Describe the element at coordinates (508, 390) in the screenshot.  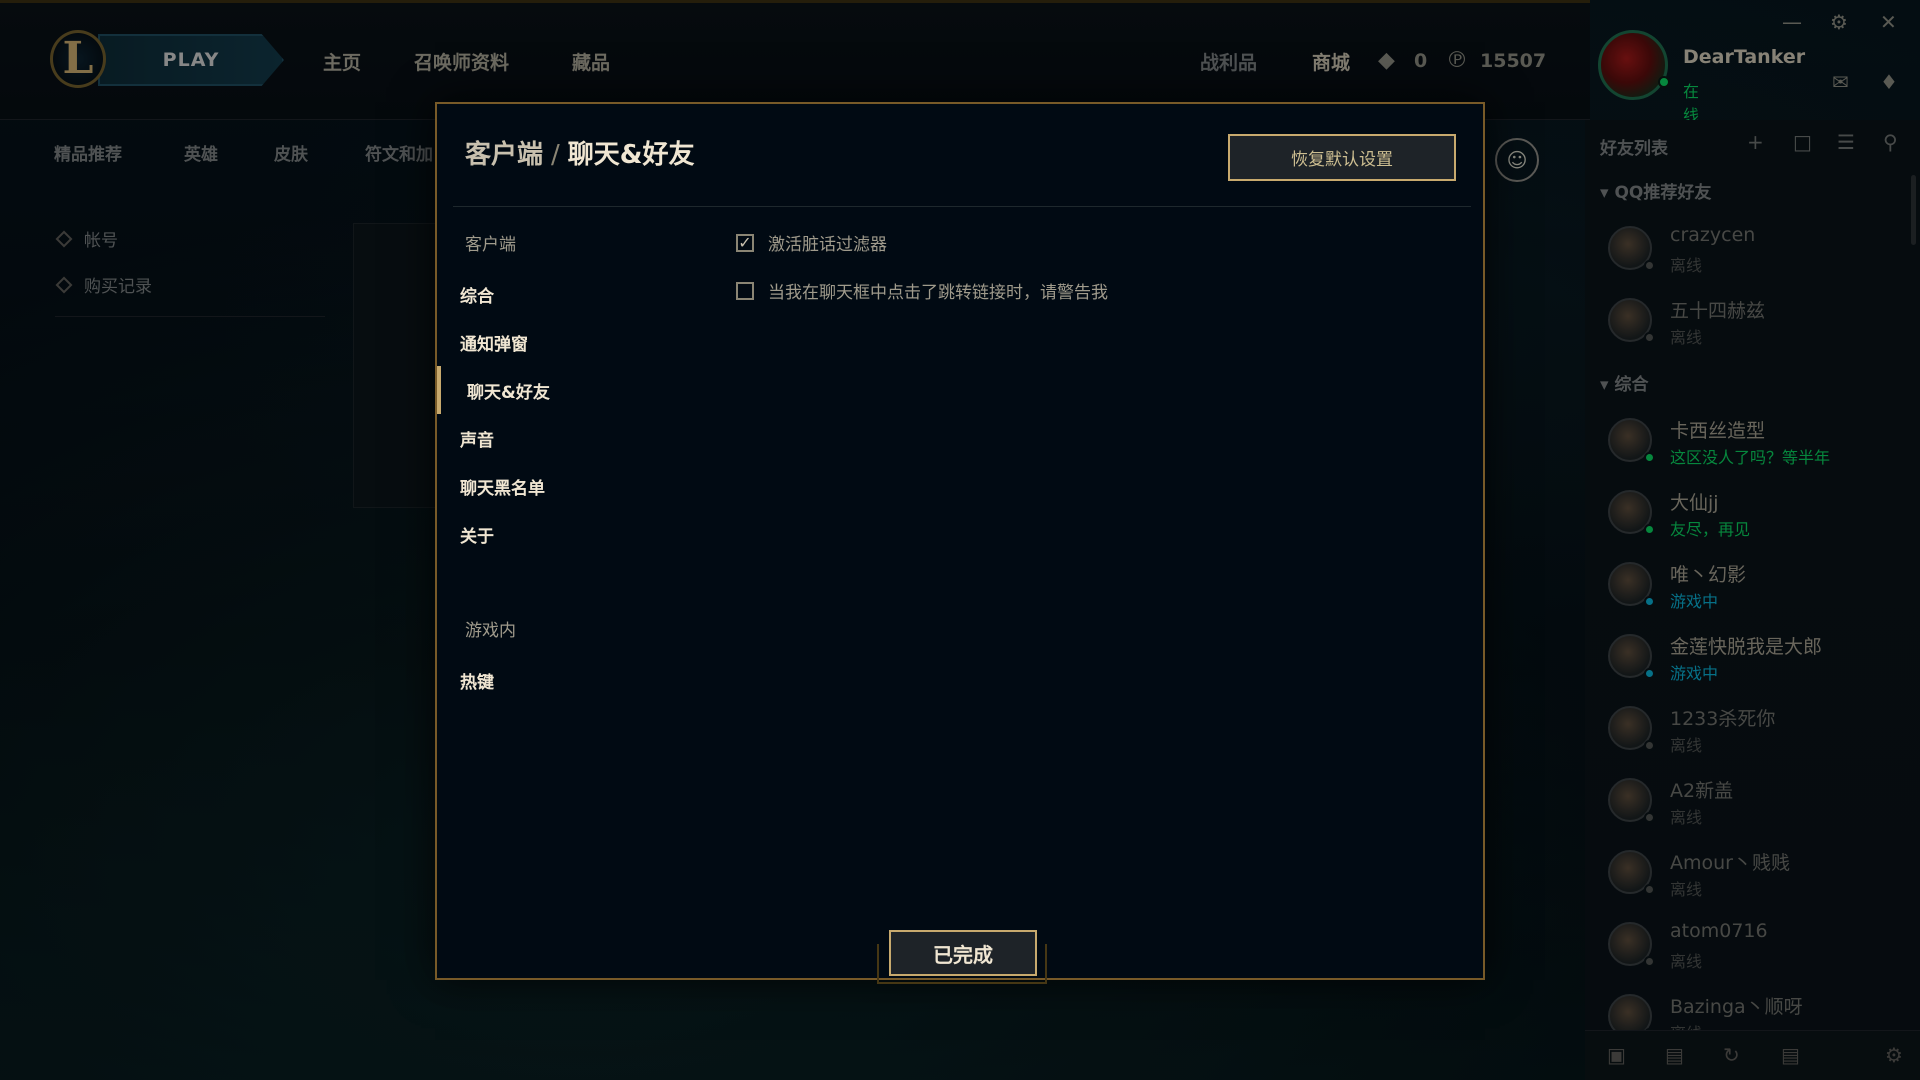
I see `settings-link-chat-friends: 聊天&好友` at that location.